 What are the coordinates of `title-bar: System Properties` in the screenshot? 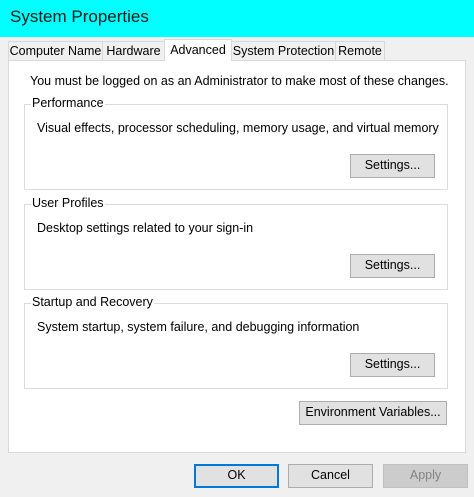 It's located at (237, 18).